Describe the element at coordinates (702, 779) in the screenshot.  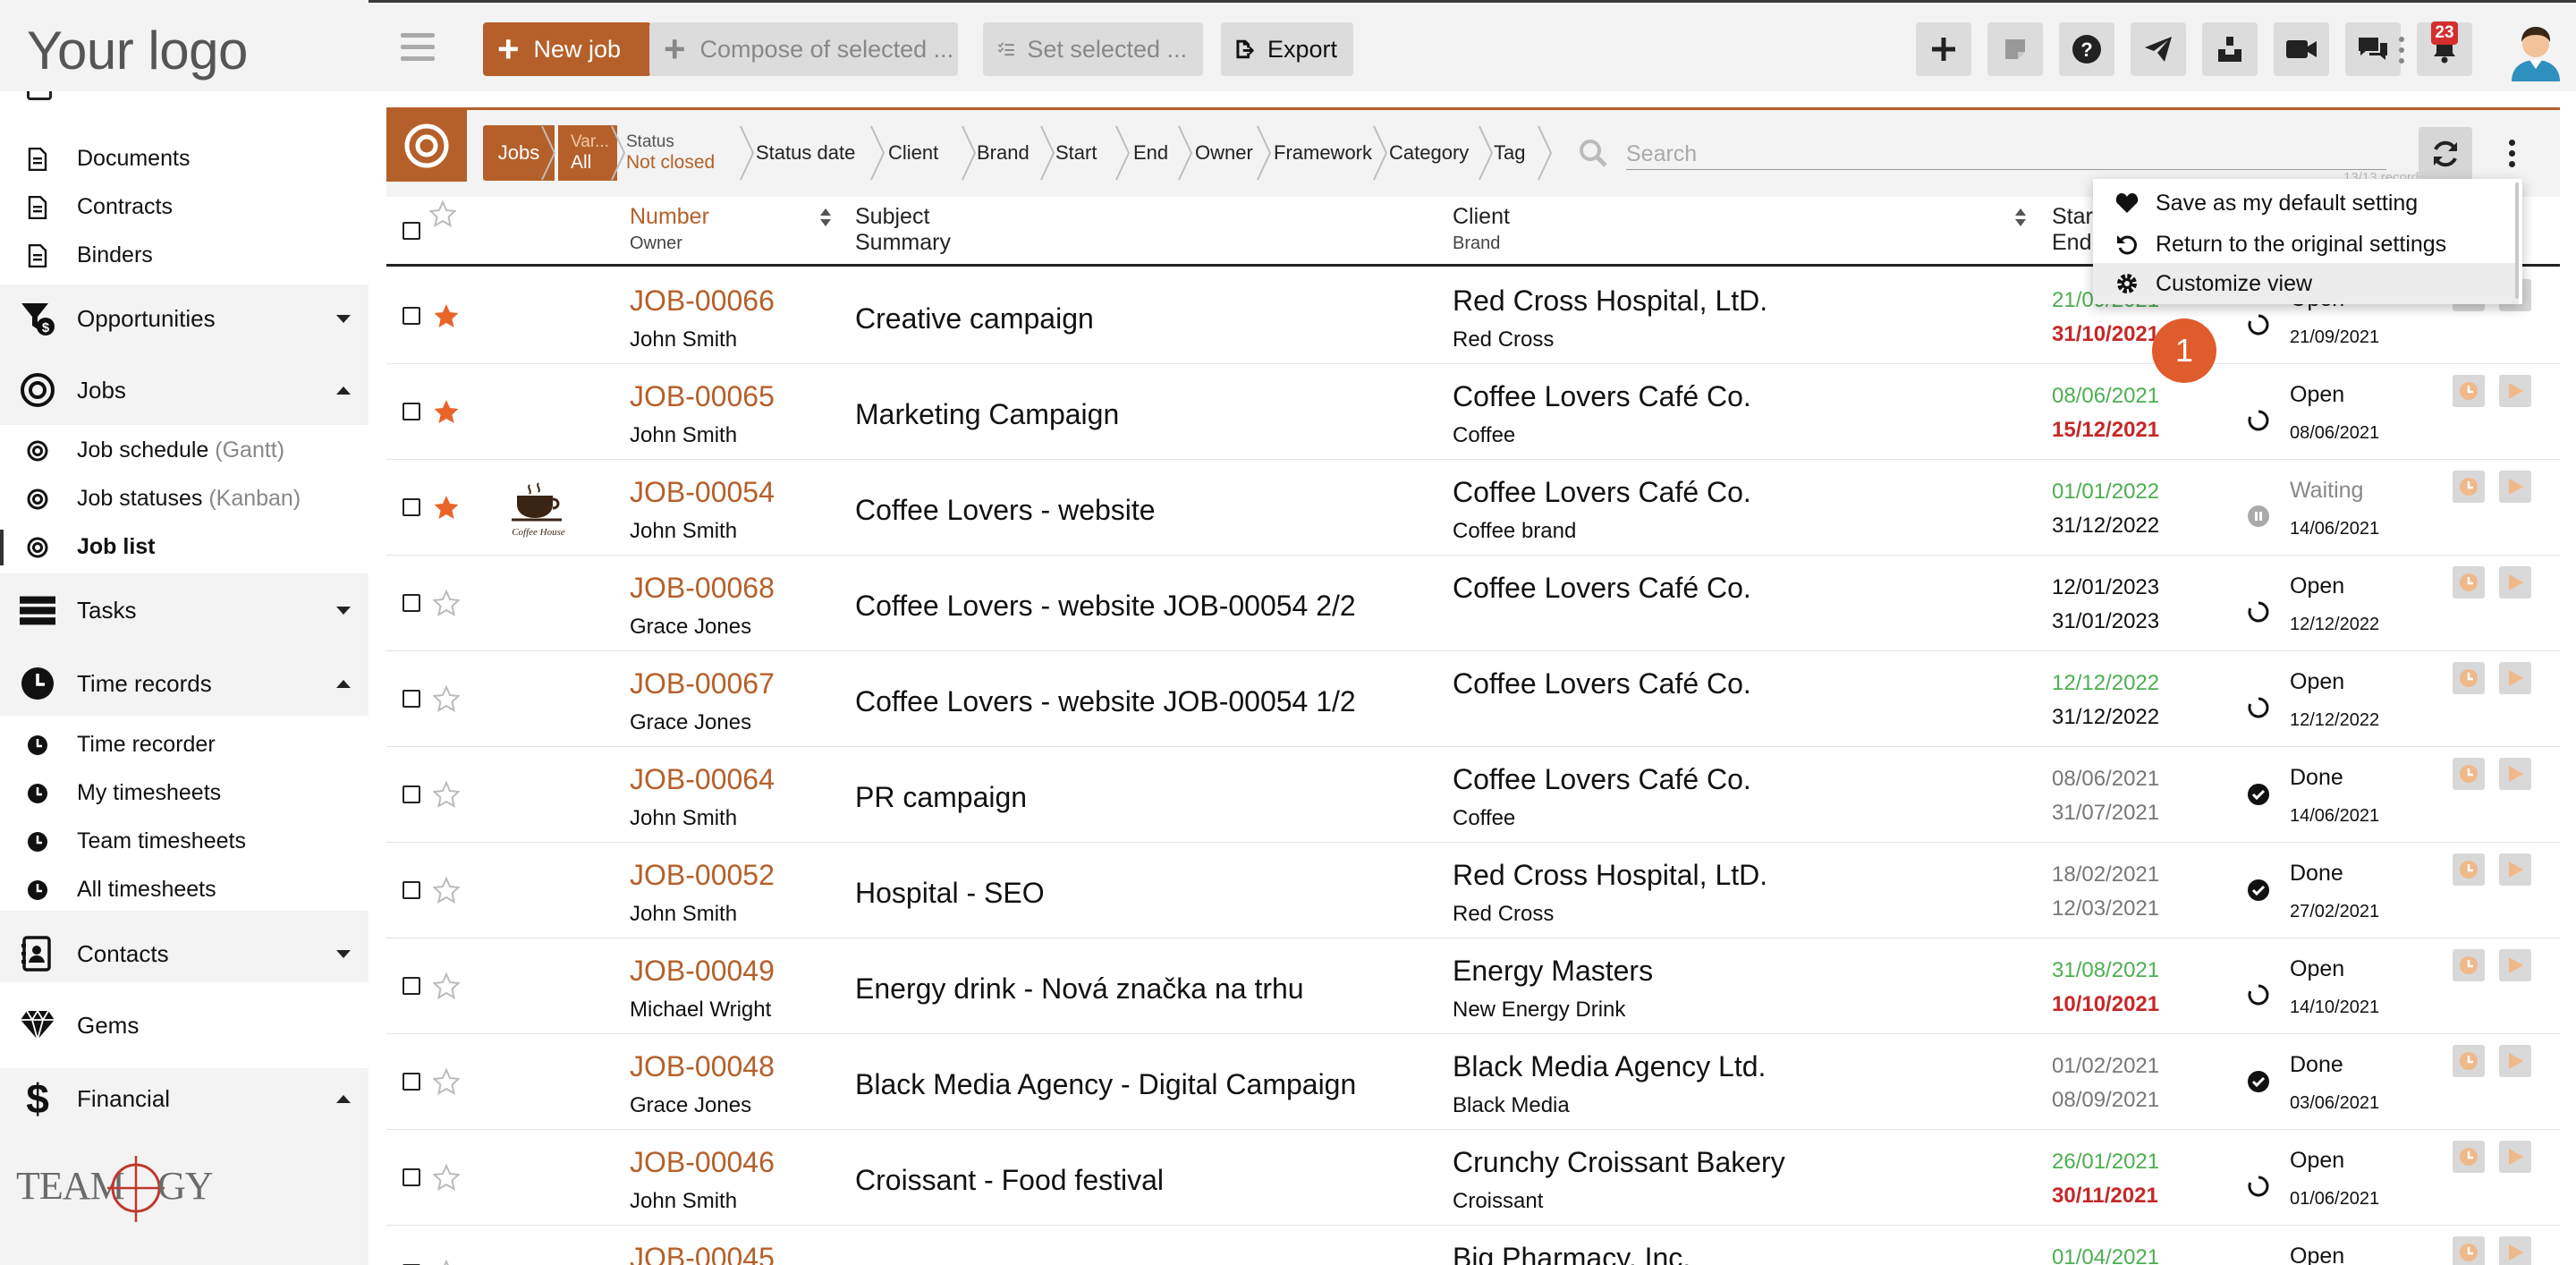
I see `job-number-link: JOB-00064` at that location.